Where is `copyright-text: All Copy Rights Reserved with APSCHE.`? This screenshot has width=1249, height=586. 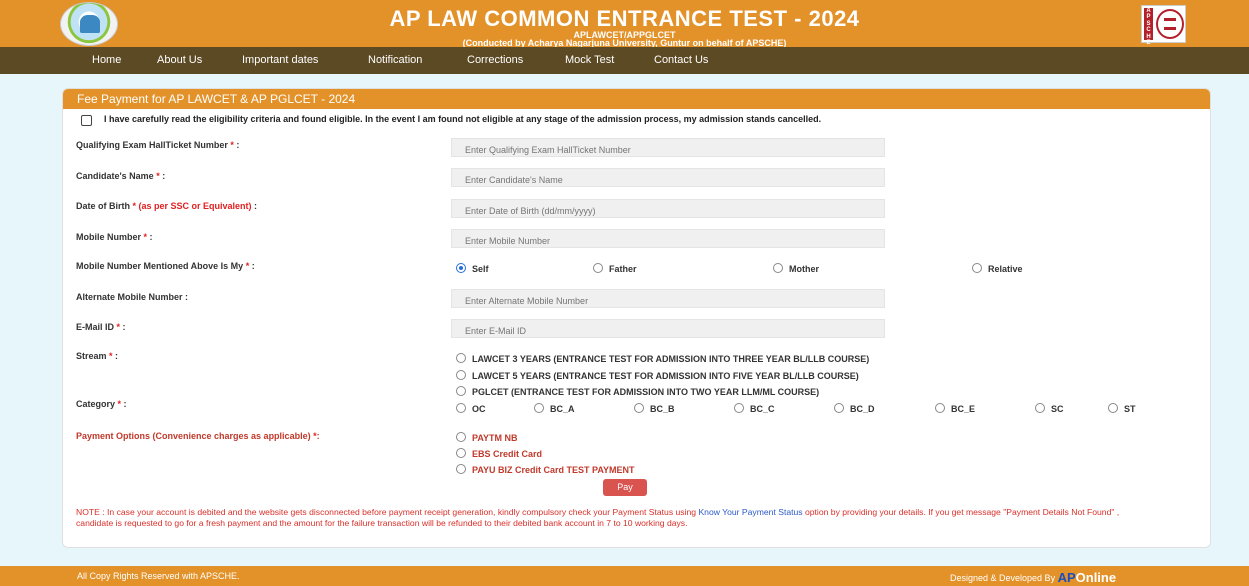
copyright-text: All Copy Rights Reserved with APSCHE. is located at coordinates (158, 576).